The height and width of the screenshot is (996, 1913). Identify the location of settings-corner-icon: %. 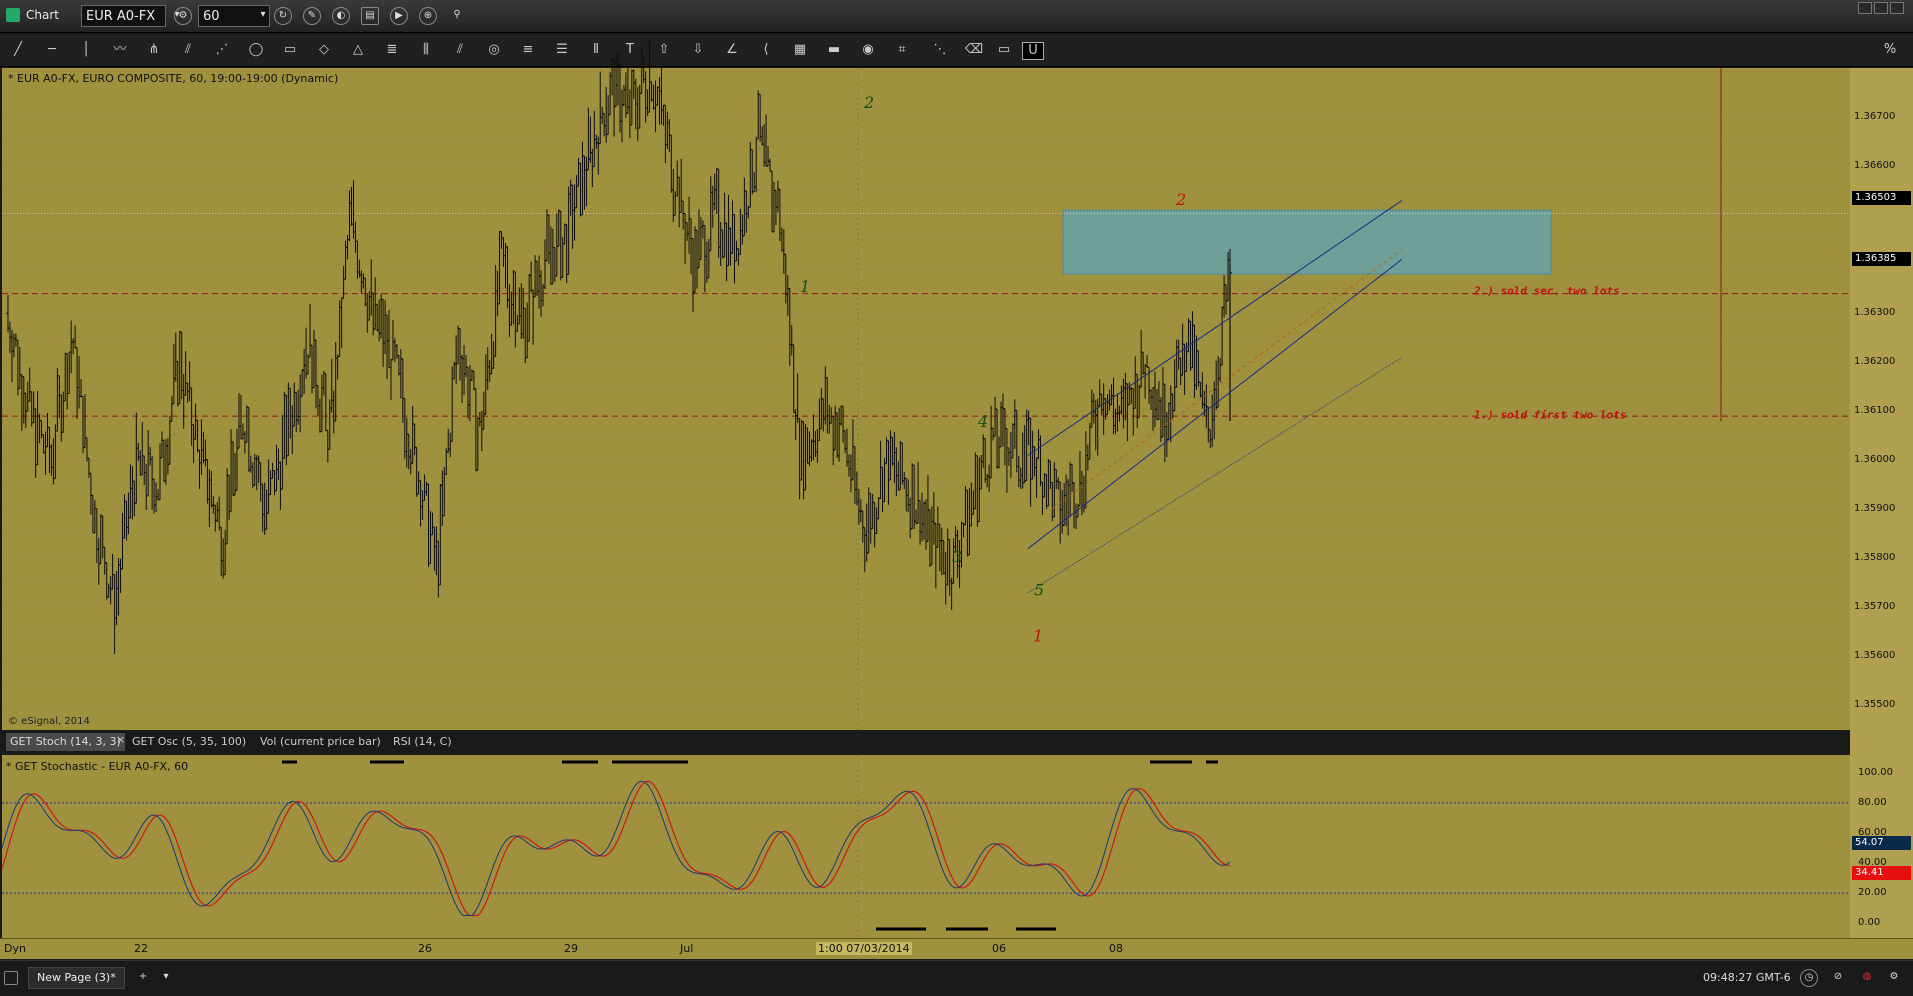
(1890, 50).